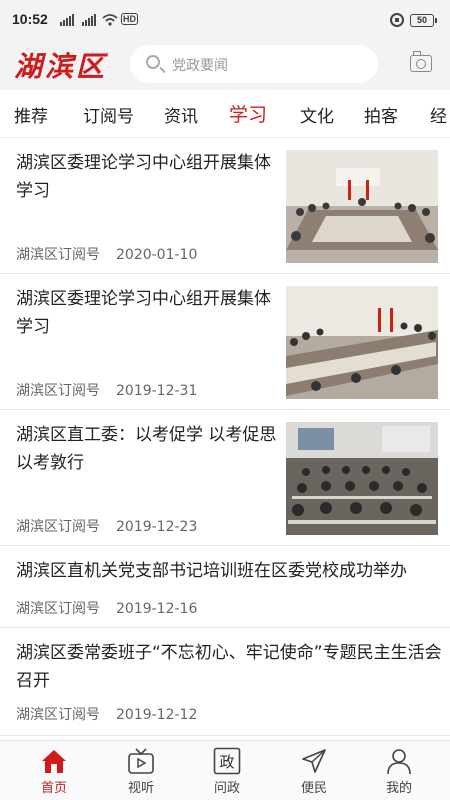 This screenshot has width=450, height=800. I want to click on article-date: 2019-12-12, so click(157, 715).